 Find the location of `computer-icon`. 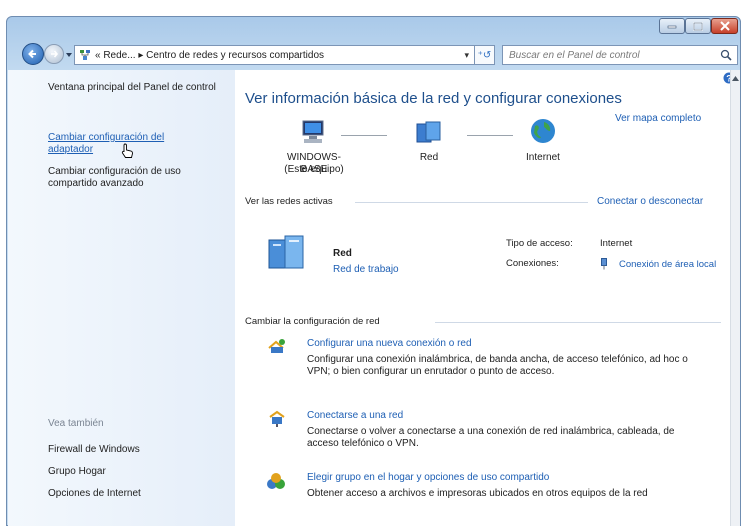

computer-icon is located at coordinates (313, 131).